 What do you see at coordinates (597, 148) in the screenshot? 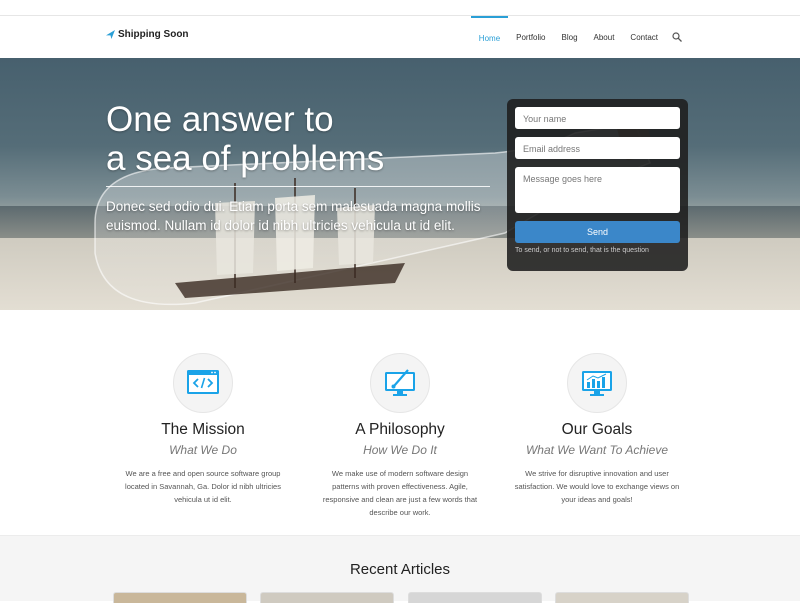
I see `email-input: Email address` at bounding box center [597, 148].